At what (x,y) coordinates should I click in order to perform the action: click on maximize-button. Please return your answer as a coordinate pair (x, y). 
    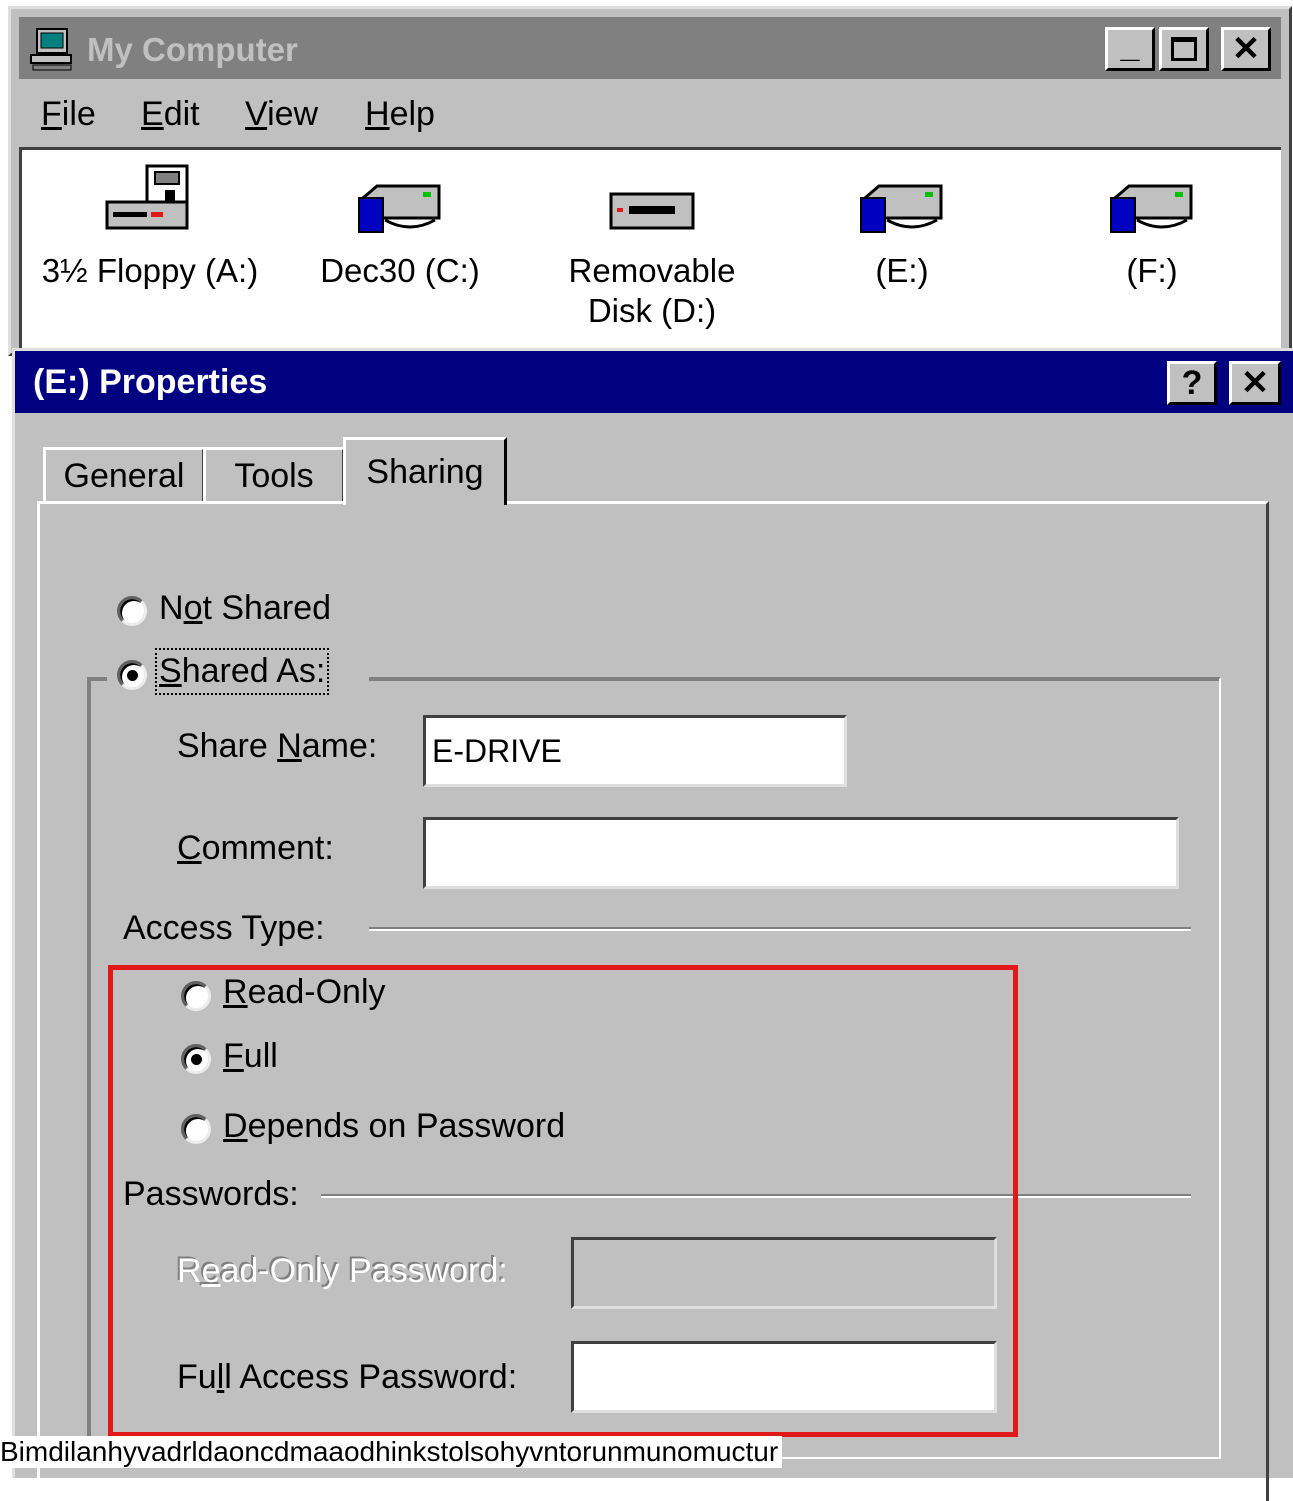
    Looking at the image, I should click on (1184, 49).